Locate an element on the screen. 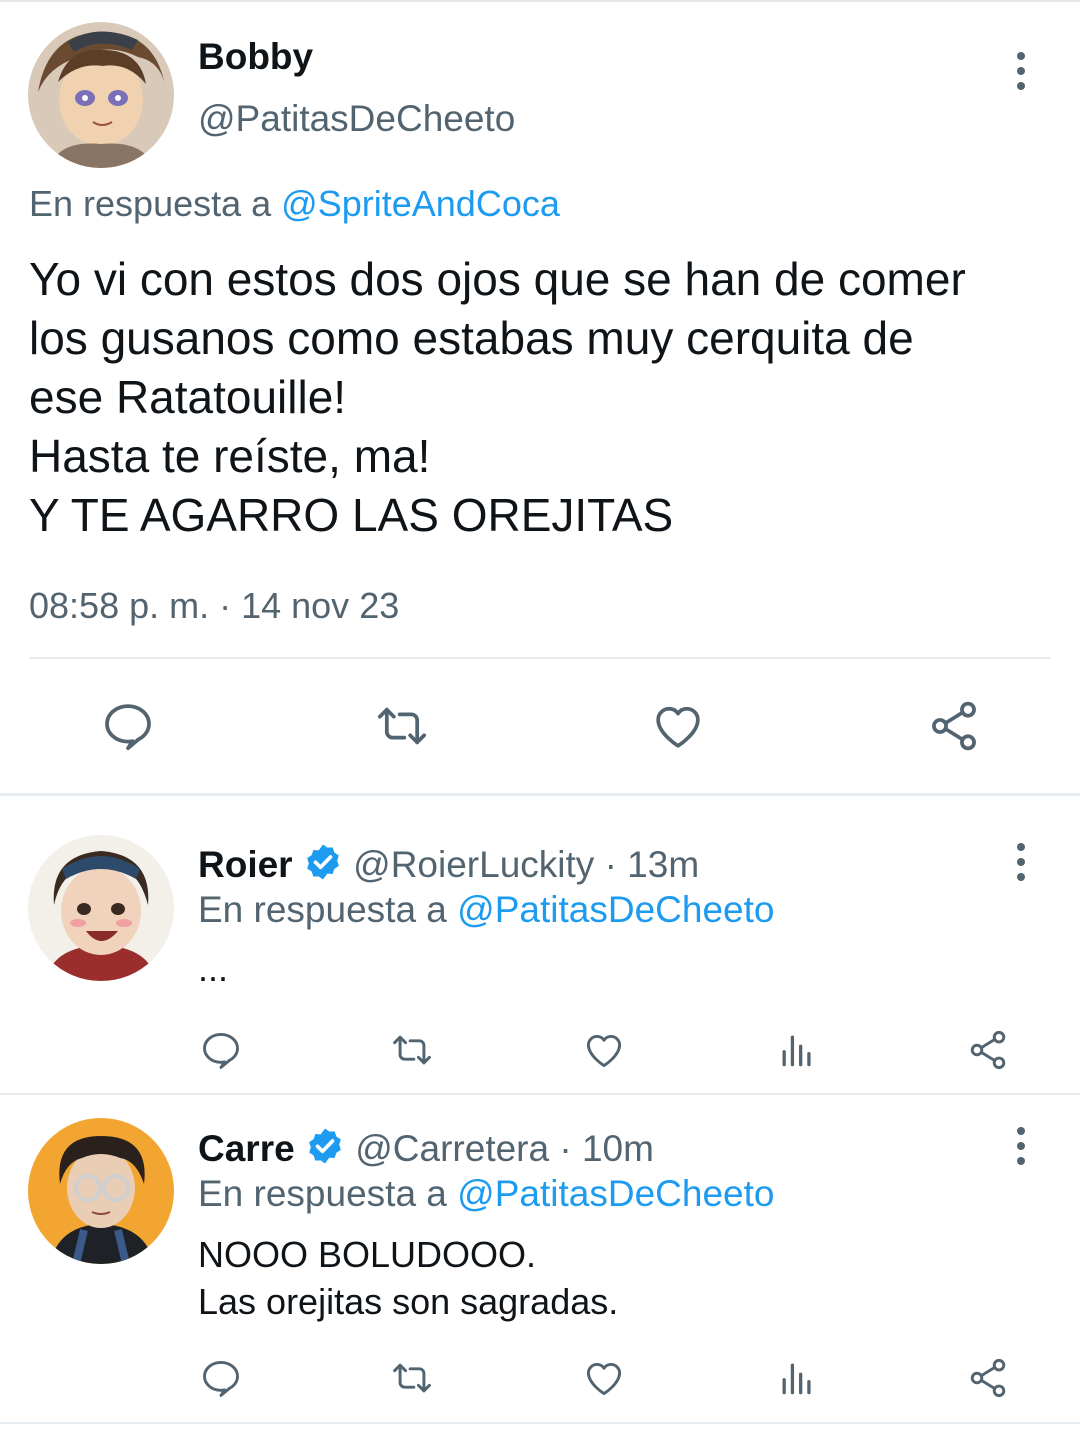 The image size is (1080, 1450). time-ago: · 13m is located at coordinates (652, 864).